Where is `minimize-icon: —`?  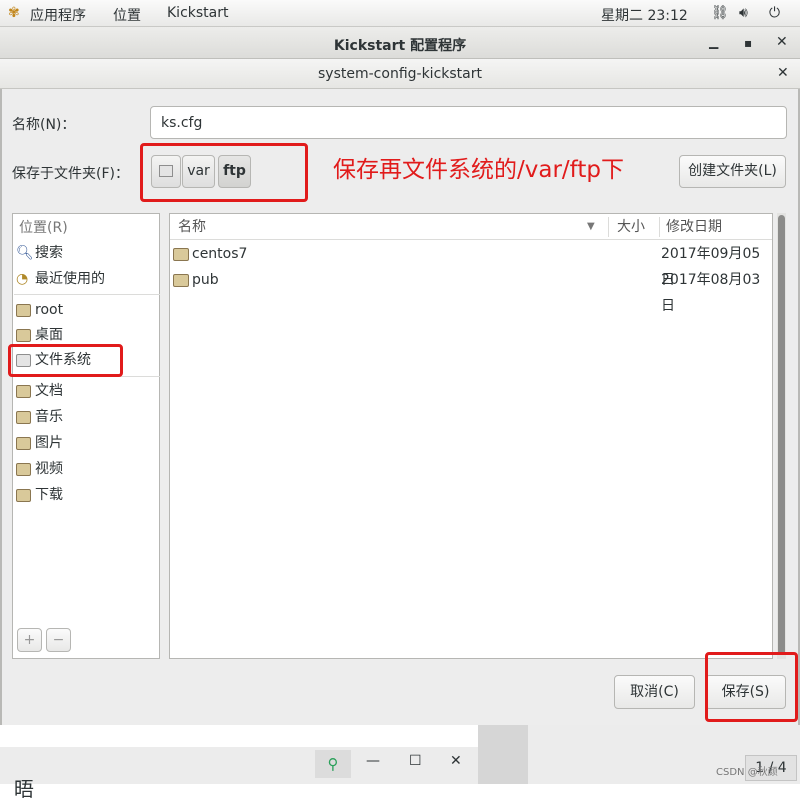 minimize-icon: — is located at coordinates (373, 761).